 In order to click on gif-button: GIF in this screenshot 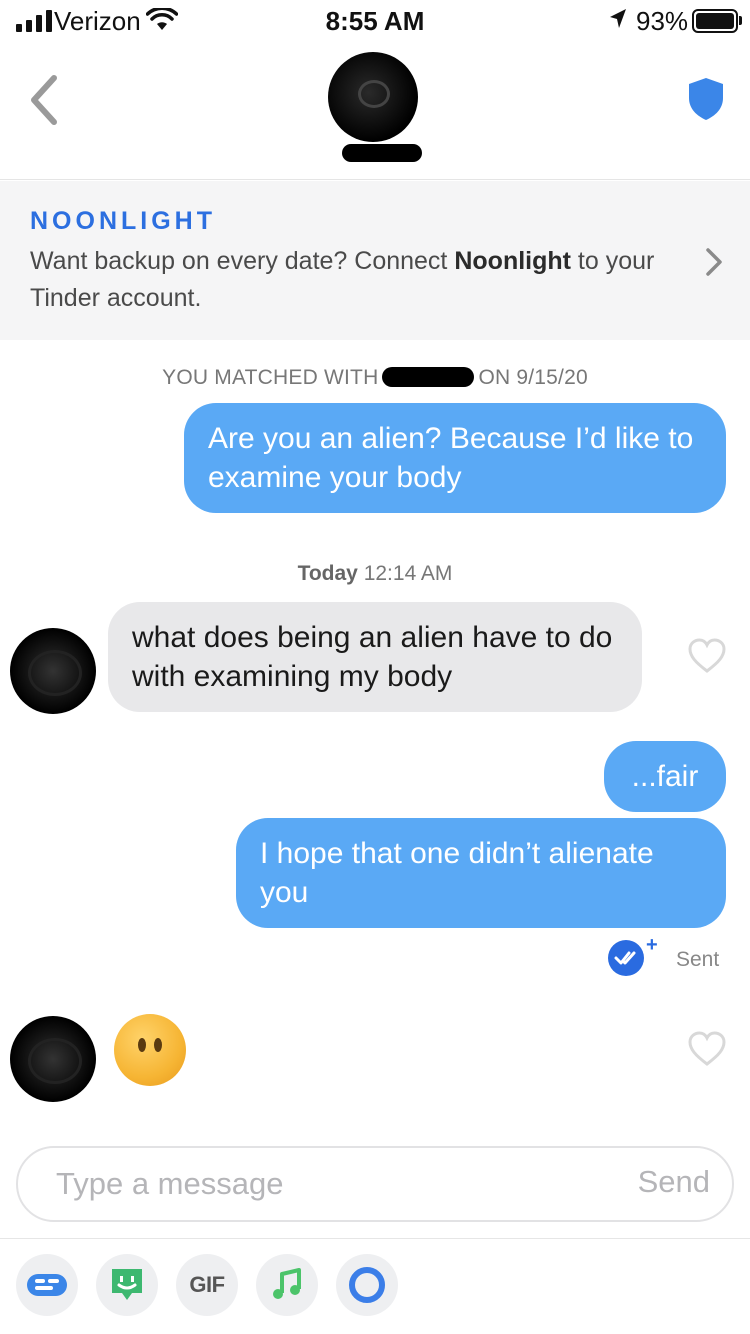, I will do `click(207, 1285)`.